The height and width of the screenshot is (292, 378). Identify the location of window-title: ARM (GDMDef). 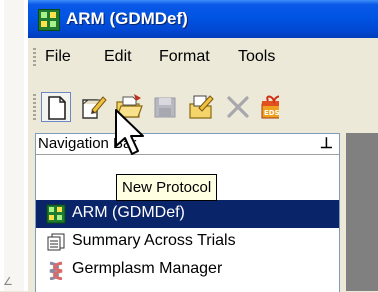
(127, 18).